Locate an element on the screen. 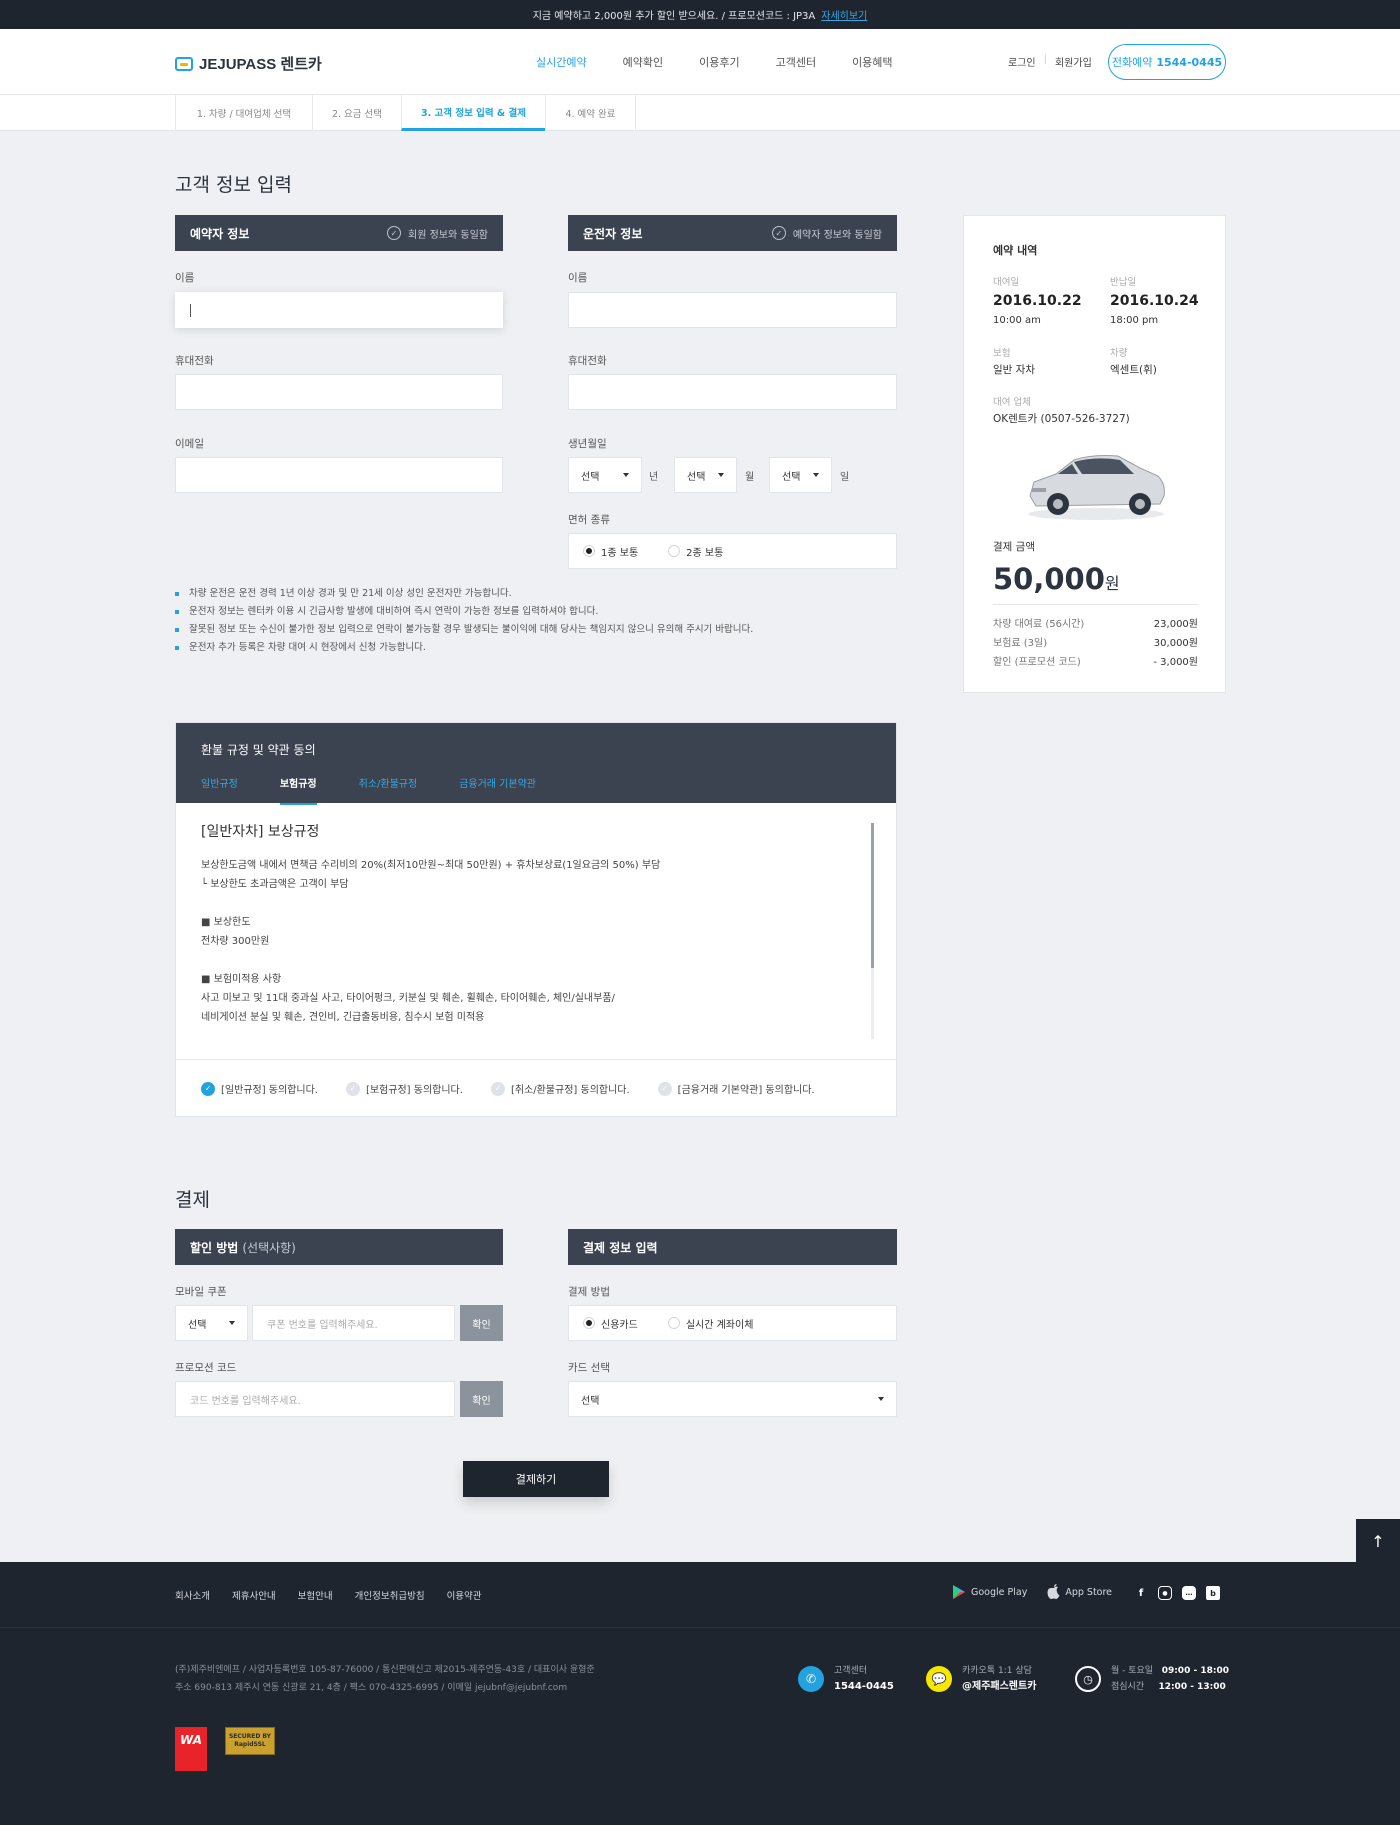 The width and height of the screenshot is (1400, 1825). company-label: 대여 업체 is located at coordinates (1012, 402).